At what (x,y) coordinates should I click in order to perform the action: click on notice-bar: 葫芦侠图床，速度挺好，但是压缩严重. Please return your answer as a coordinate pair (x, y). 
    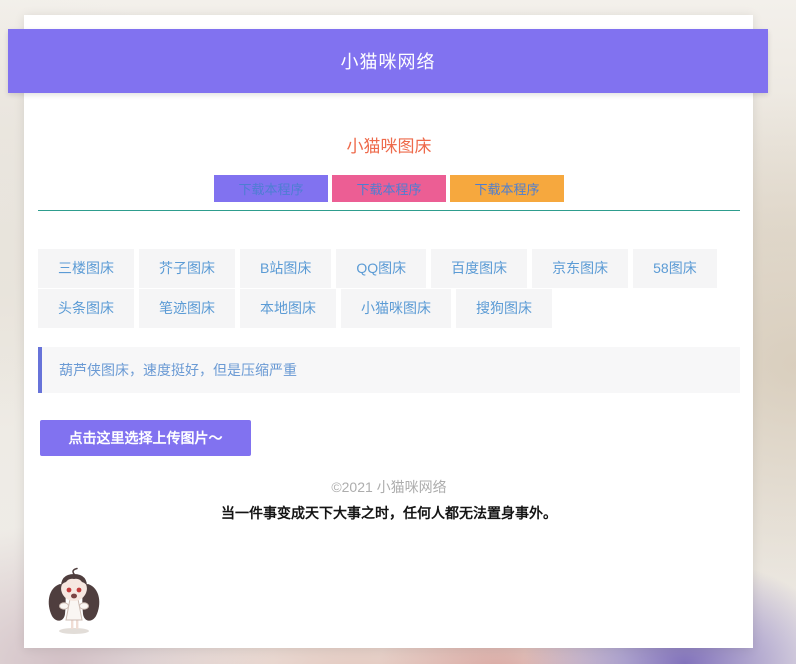
    Looking at the image, I should click on (389, 370).